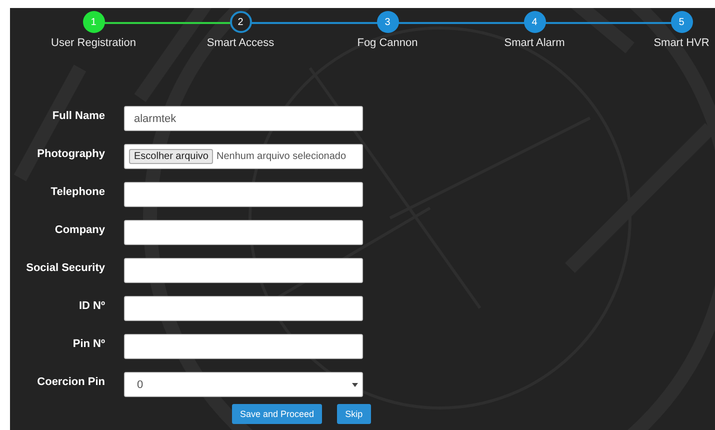  I want to click on caret-icon, so click(355, 384).